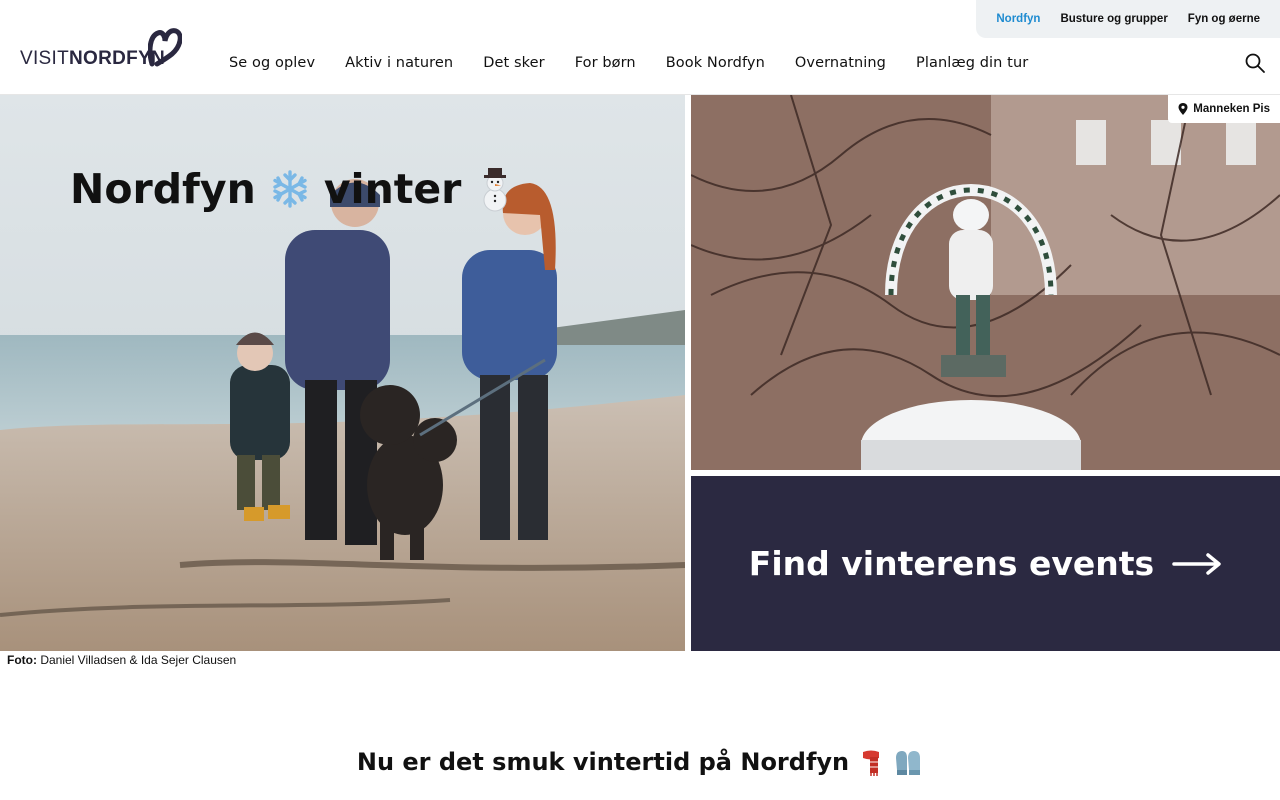  Describe the element at coordinates (22, 660) in the screenshot. I see `photo-credit-prefix: Foto:` at that location.